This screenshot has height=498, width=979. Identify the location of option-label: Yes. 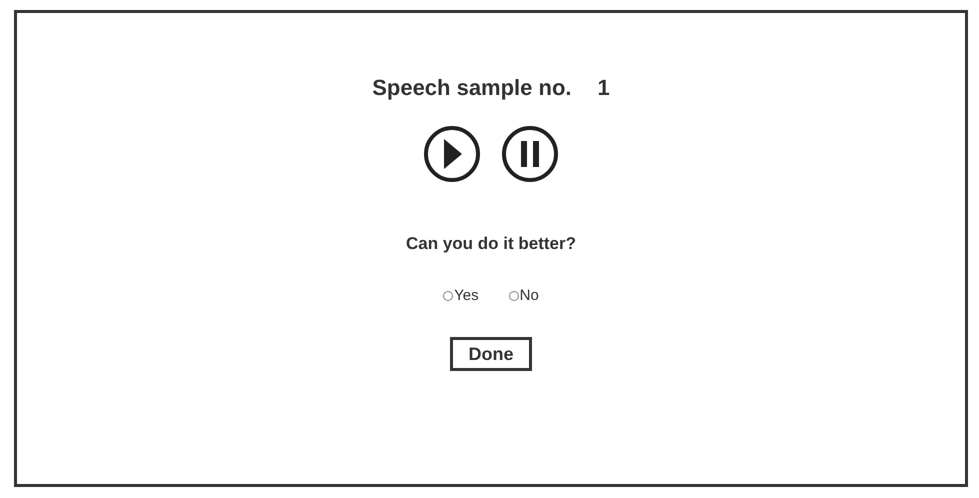
(466, 295).